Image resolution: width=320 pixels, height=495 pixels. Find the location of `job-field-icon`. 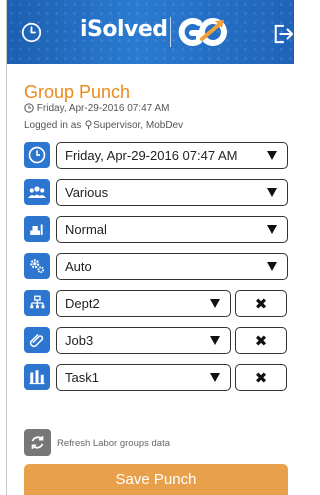

job-field-icon is located at coordinates (37, 340).